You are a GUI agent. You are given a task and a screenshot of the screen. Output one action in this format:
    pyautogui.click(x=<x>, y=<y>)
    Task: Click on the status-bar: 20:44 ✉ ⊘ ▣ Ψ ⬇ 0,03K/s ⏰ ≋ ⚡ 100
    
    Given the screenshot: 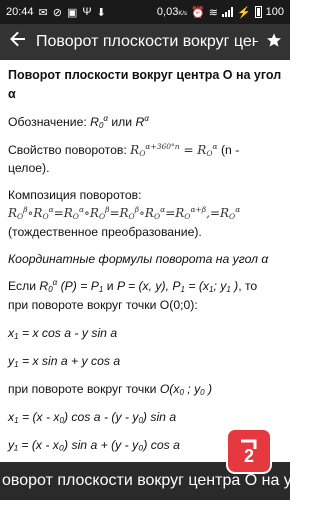 What is the action you would take?
    pyautogui.click(x=145, y=12)
    